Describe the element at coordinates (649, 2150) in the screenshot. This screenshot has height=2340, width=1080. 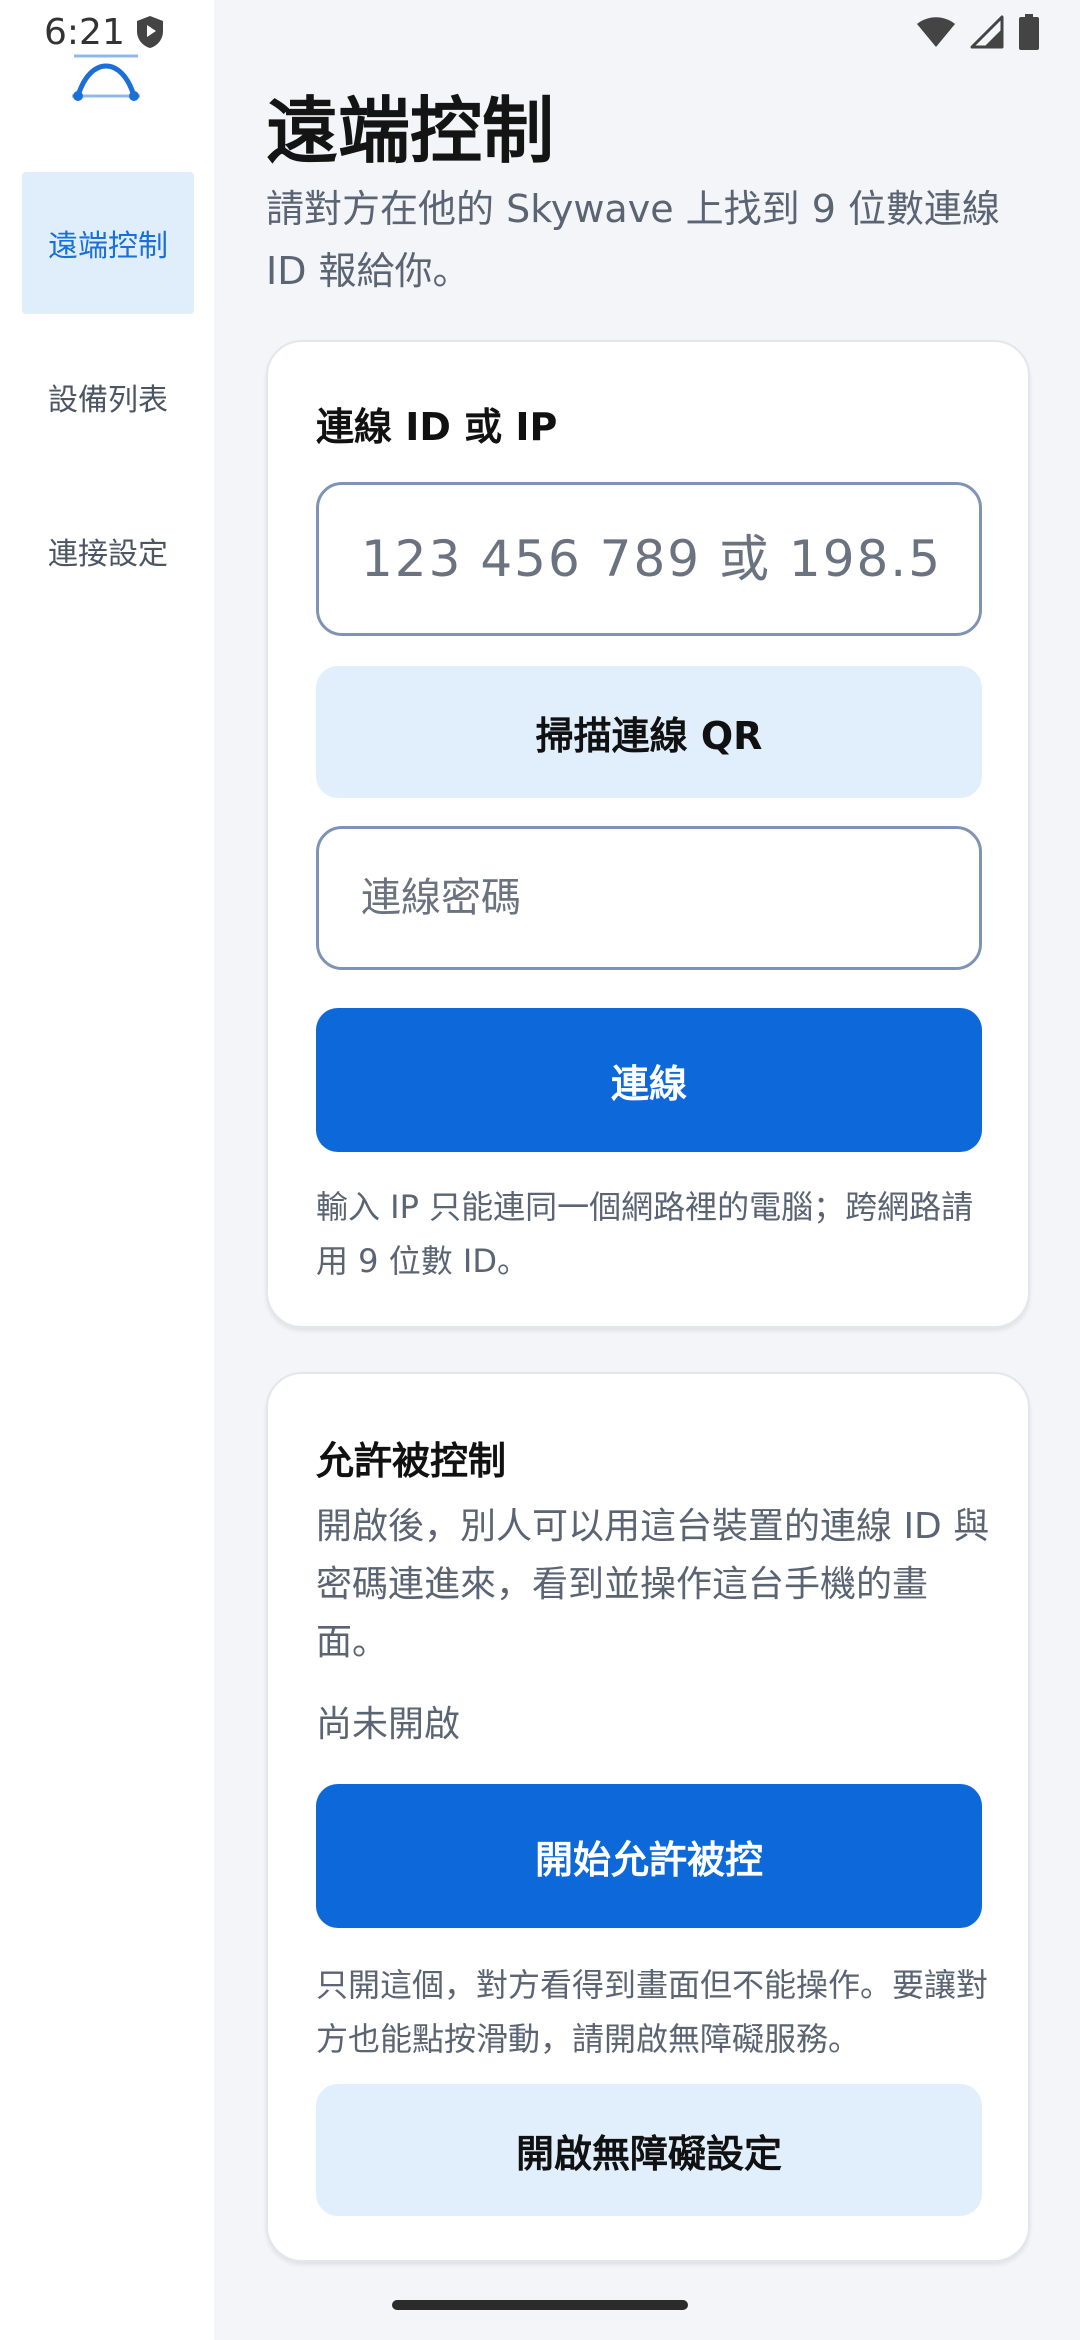
I see `accessibility-settings-button: 開啟無障礙設定` at that location.